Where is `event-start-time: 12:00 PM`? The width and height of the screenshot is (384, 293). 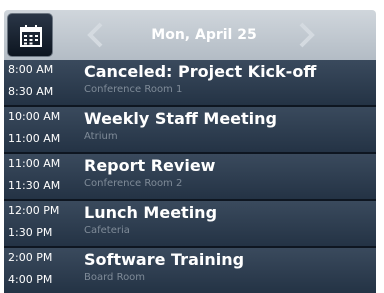 event-start-time: 12:00 PM is located at coordinates (34, 210).